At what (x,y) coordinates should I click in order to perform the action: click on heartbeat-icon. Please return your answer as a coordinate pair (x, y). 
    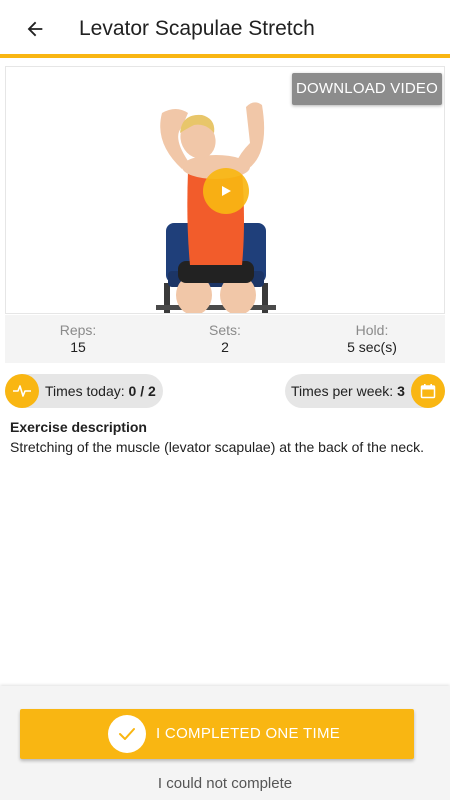
    Looking at the image, I should click on (22, 391).